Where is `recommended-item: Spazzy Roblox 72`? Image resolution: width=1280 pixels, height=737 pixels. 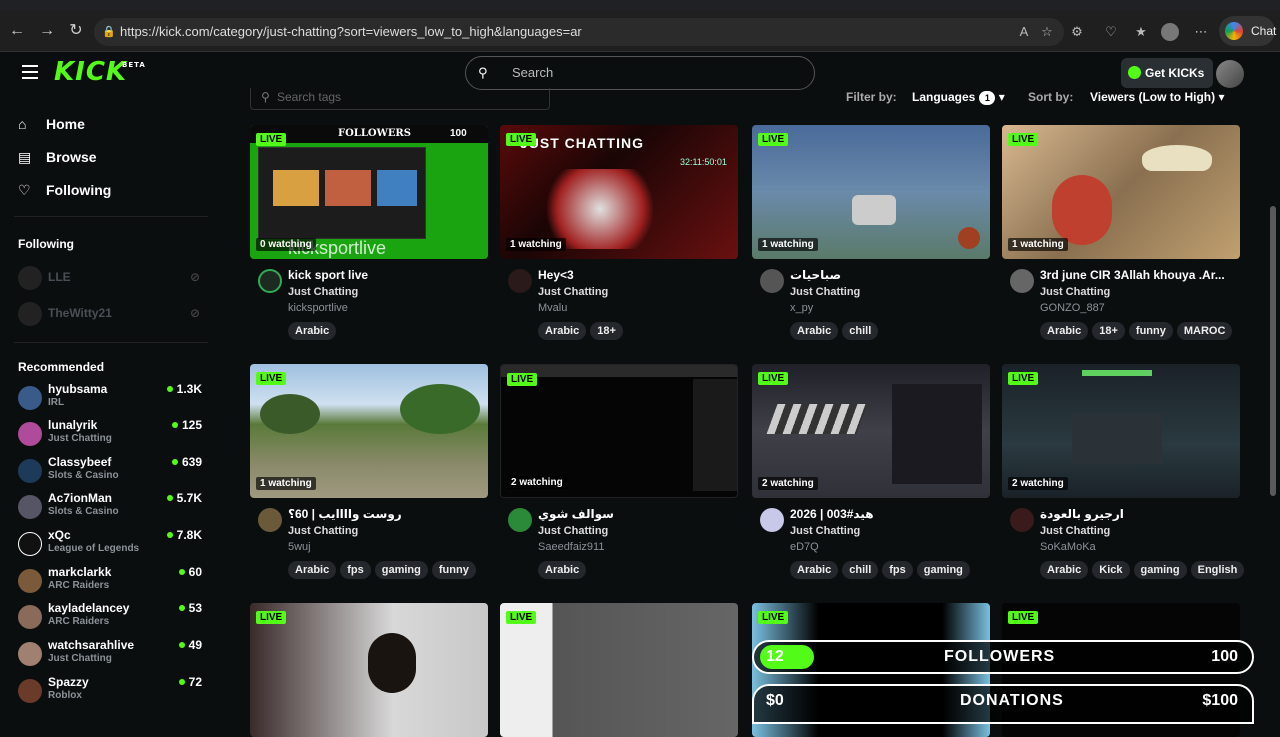 recommended-item: Spazzy Roblox 72 is located at coordinates (111, 691).